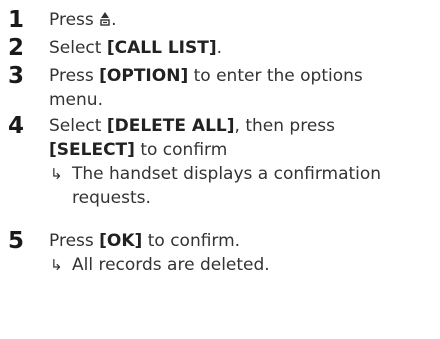  What do you see at coordinates (171, 265) in the screenshot?
I see `result-text: All records are deleted.` at bounding box center [171, 265].